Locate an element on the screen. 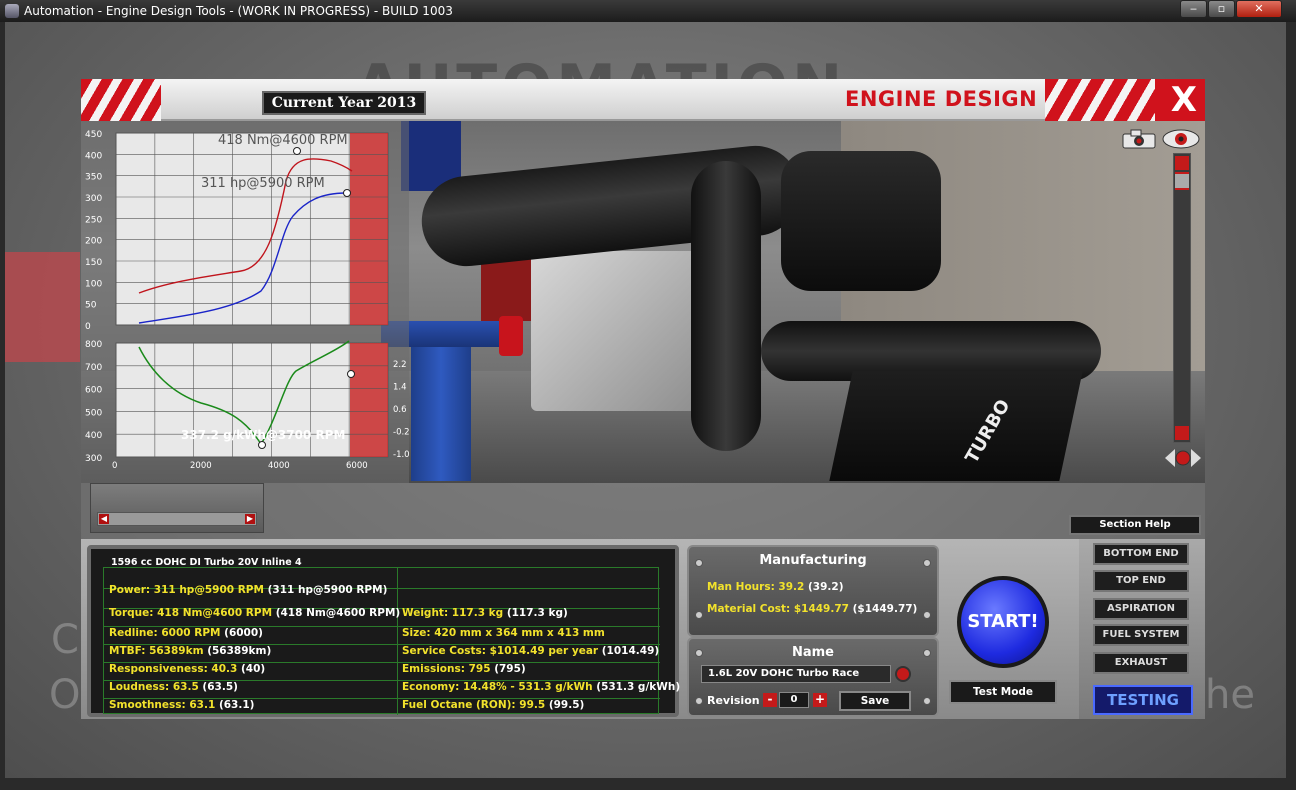  window-controls: ‒ ▫ ✕ is located at coordinates (1230, 9).